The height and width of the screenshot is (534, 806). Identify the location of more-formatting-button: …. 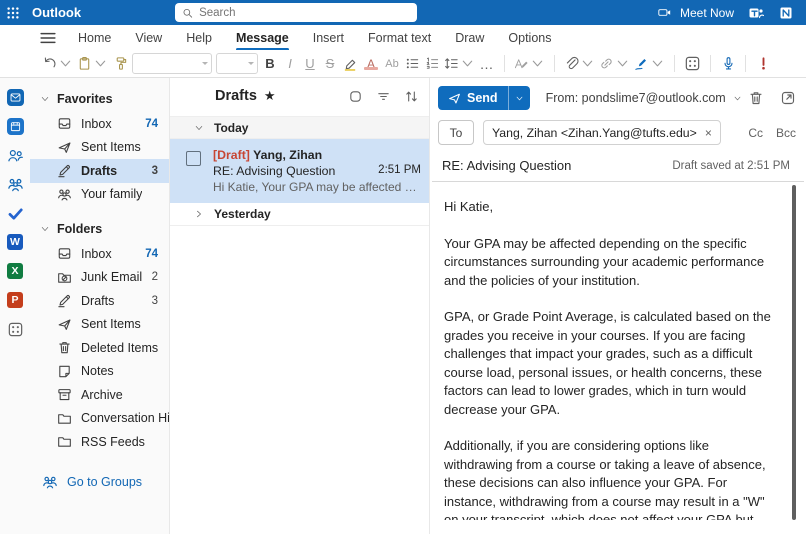
(487, 64).